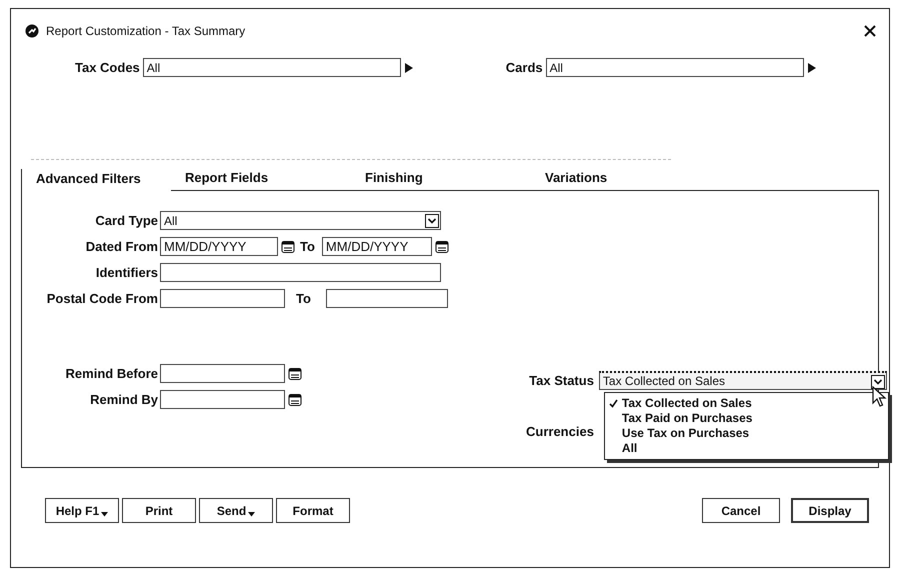 Image resolution: width=900 pixels, height=576 pixels. I want to click on dialog-button: Format, so click(313, 510).